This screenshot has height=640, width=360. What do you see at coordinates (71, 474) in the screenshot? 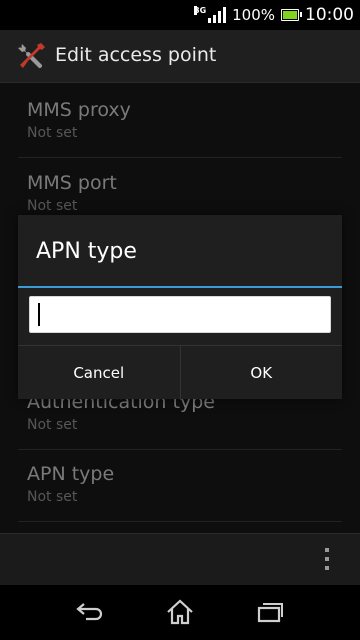
I see `setting-title: APN type` at bounding box center [71, 474].